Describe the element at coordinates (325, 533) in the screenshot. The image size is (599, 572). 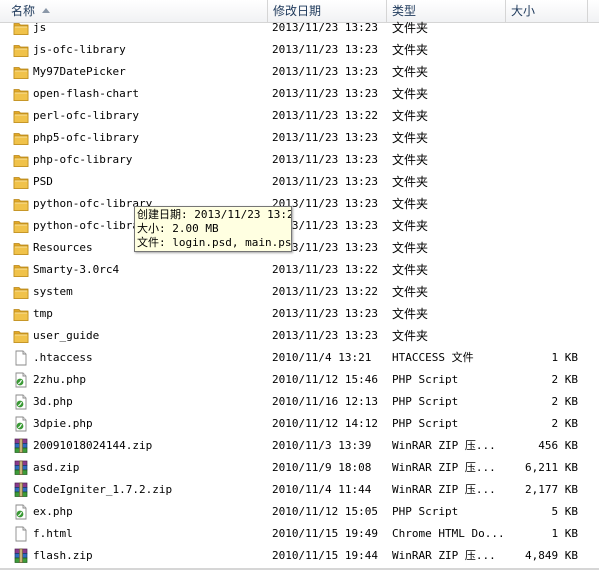
I see `file-date-modified: 2010/11/15 19:49` at that location.